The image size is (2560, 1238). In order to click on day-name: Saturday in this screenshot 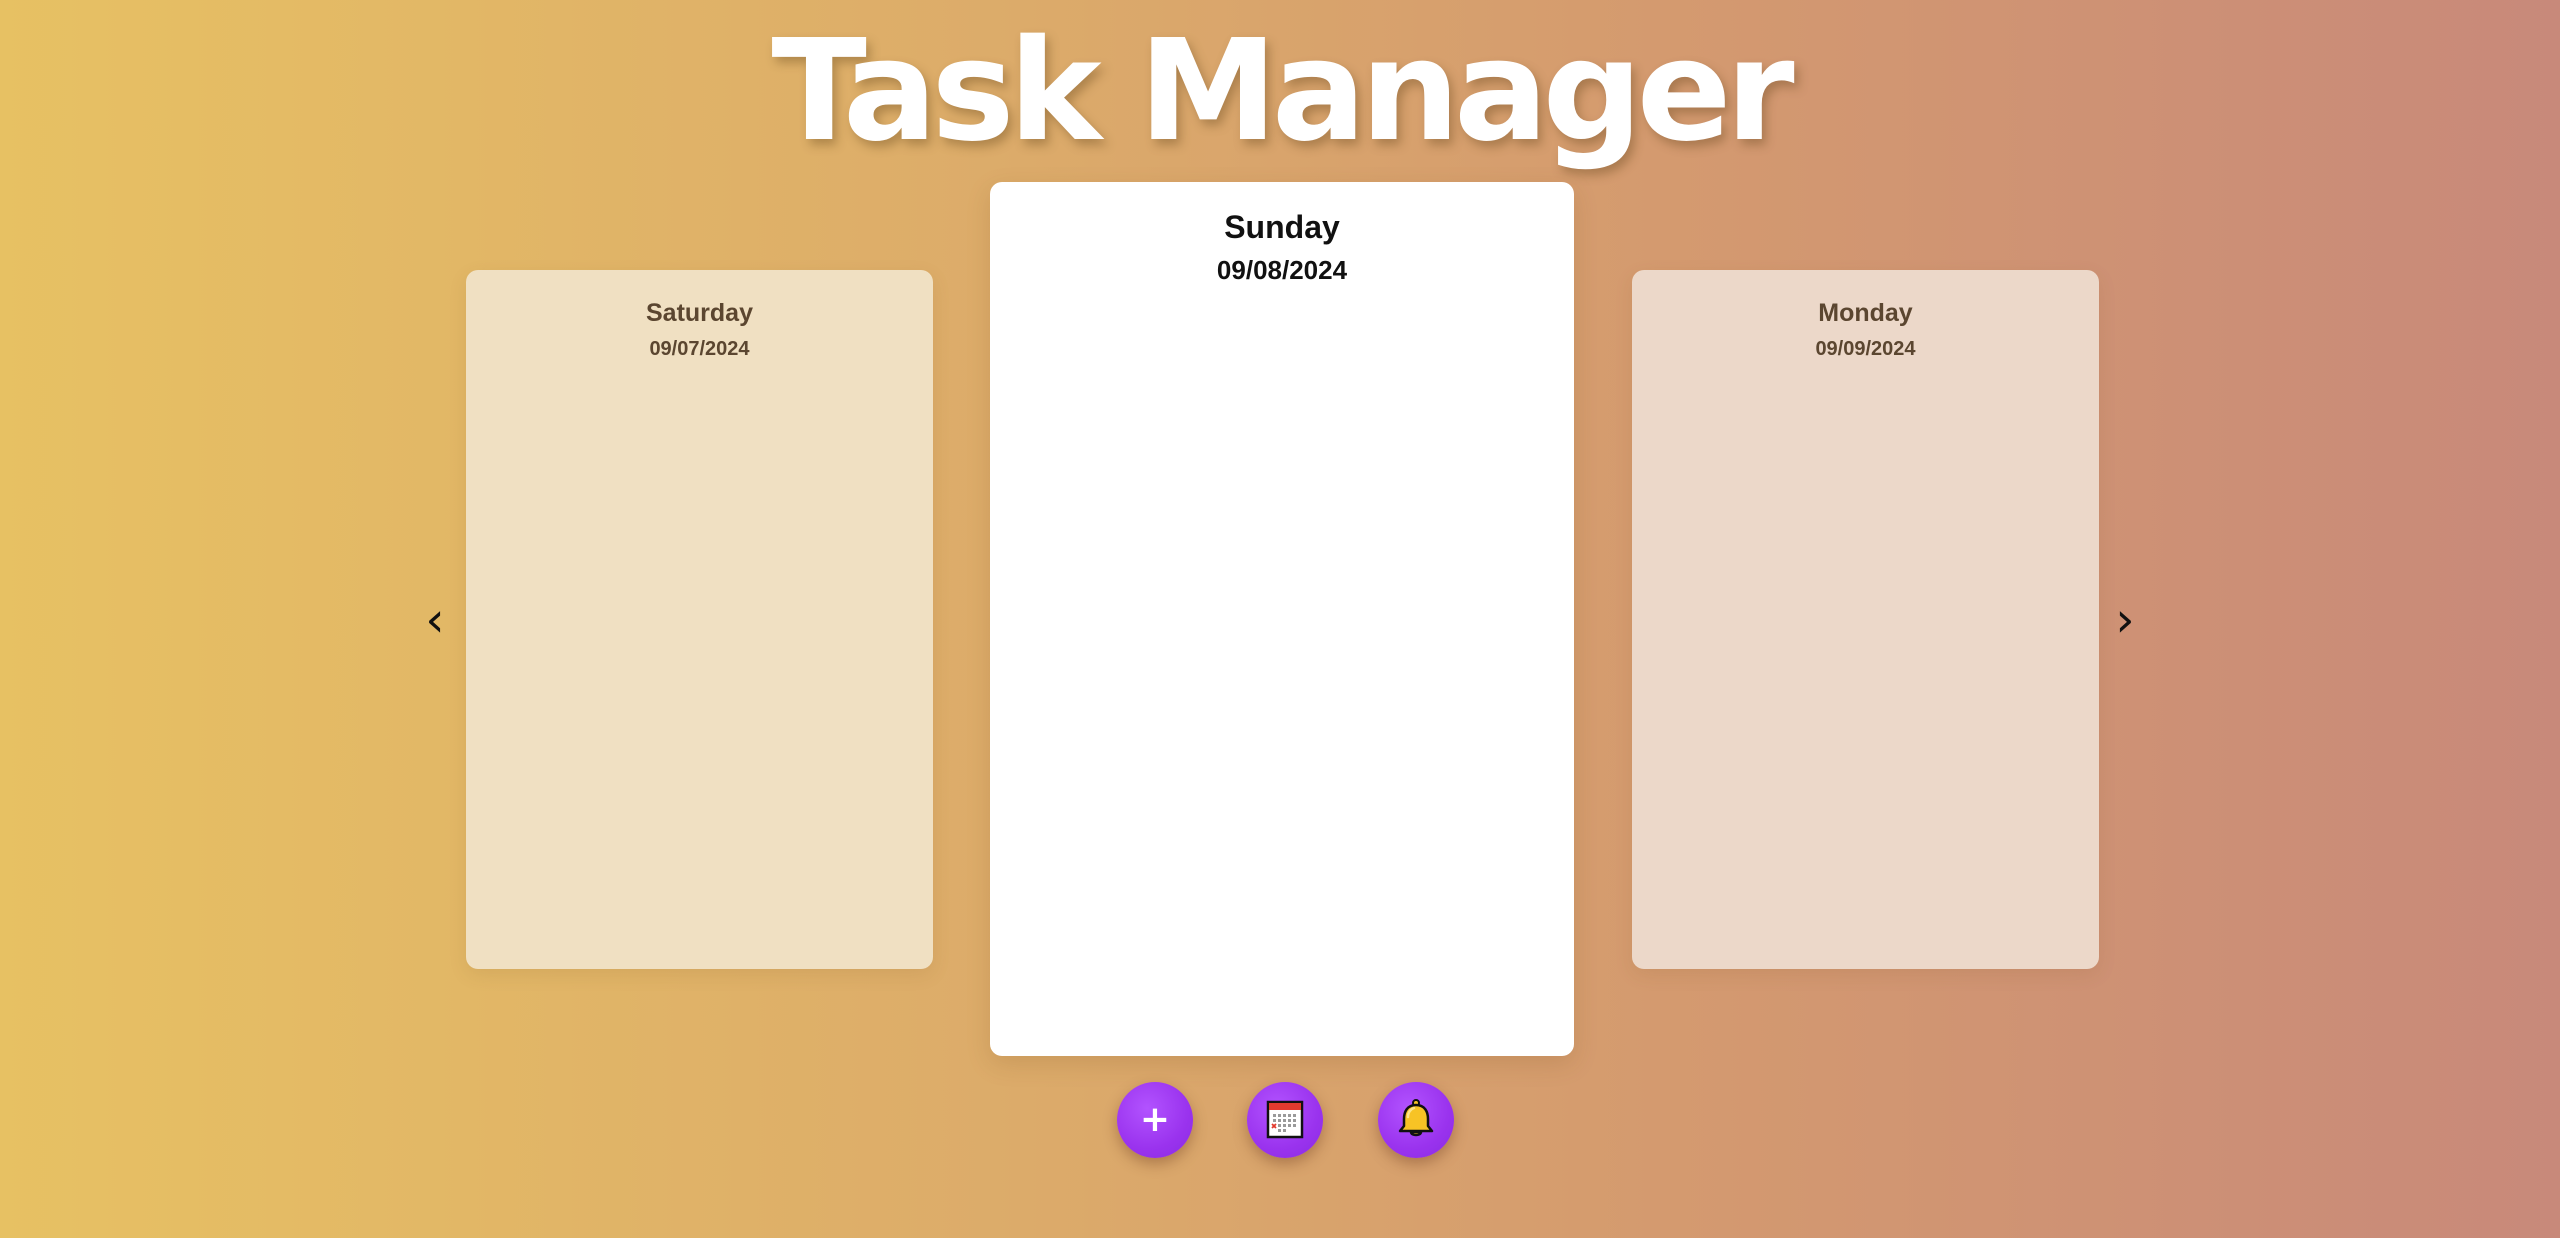, I will do `click(699, 313)`.